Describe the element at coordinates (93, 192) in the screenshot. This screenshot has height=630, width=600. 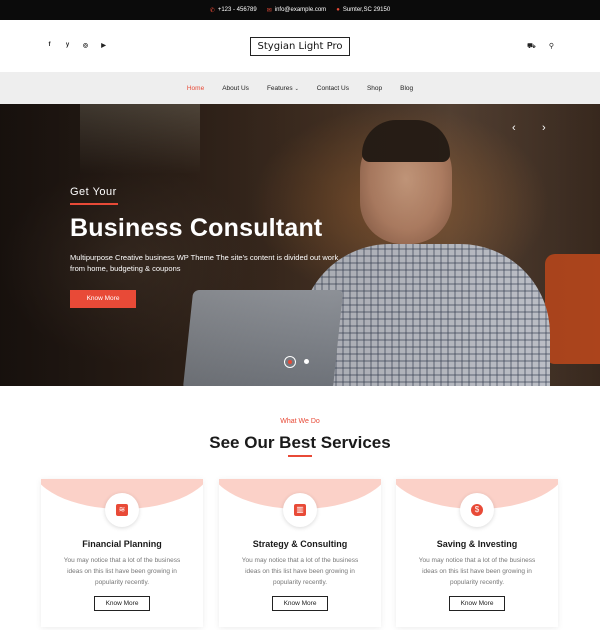
I see `hero-eyebrow: Get Your` at that location.